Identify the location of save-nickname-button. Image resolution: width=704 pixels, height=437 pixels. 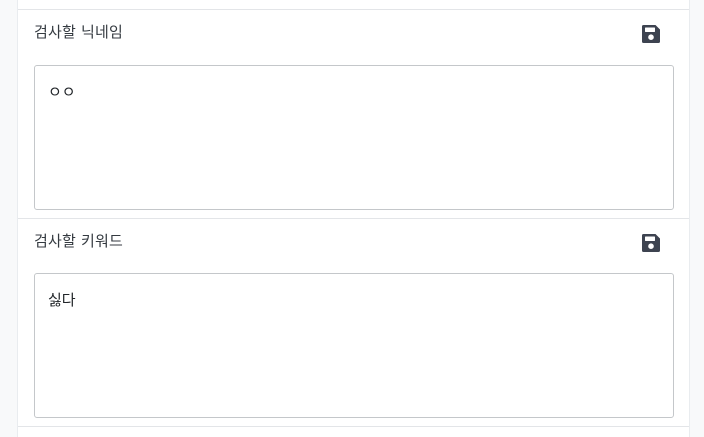
(651, 34).